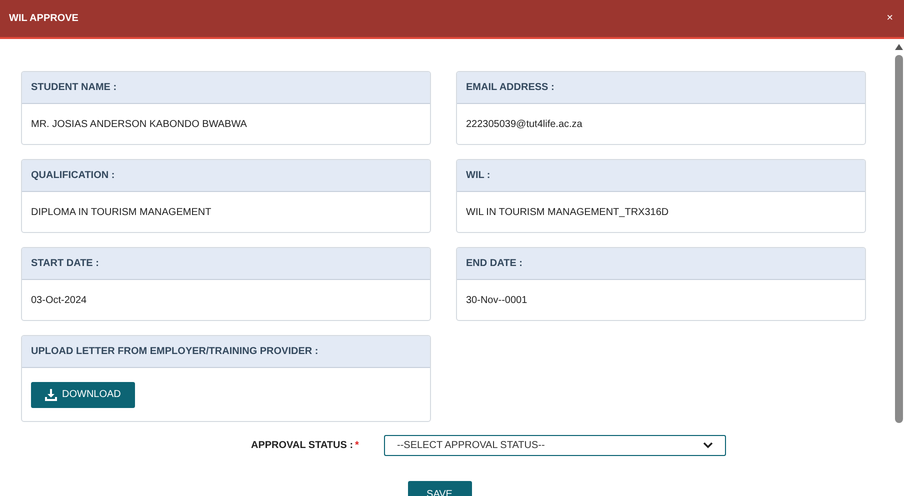  Describe the element at coordinates (708, 445) in the screenshot. I see `chevron-down-icon` at that location.